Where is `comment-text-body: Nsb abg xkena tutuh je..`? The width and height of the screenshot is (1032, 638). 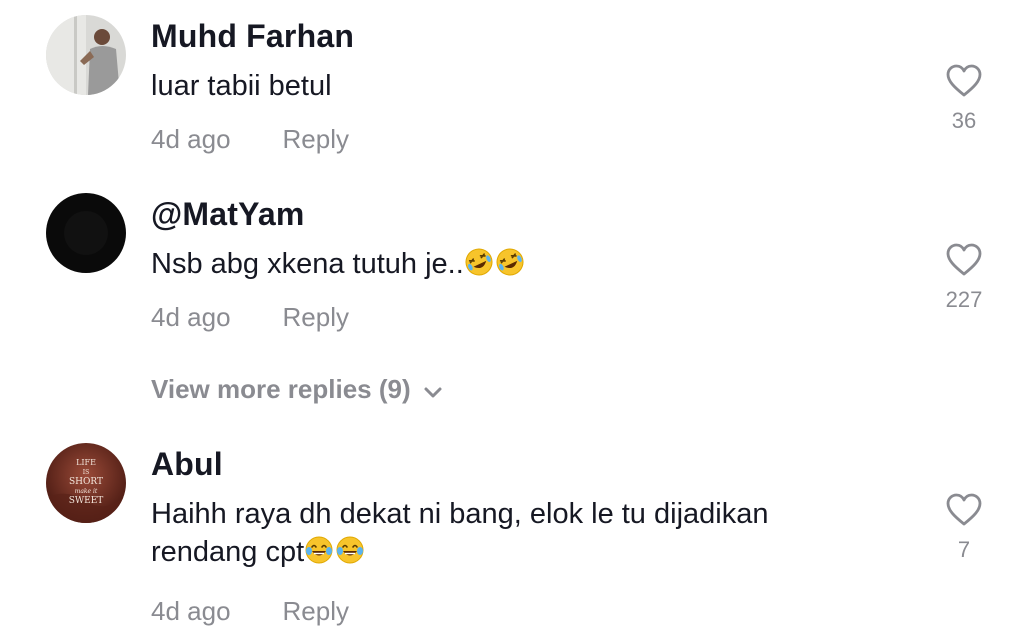 comment-text-body: Nsb abg xkena tutuh je.. is located at coordinates (307, 264).